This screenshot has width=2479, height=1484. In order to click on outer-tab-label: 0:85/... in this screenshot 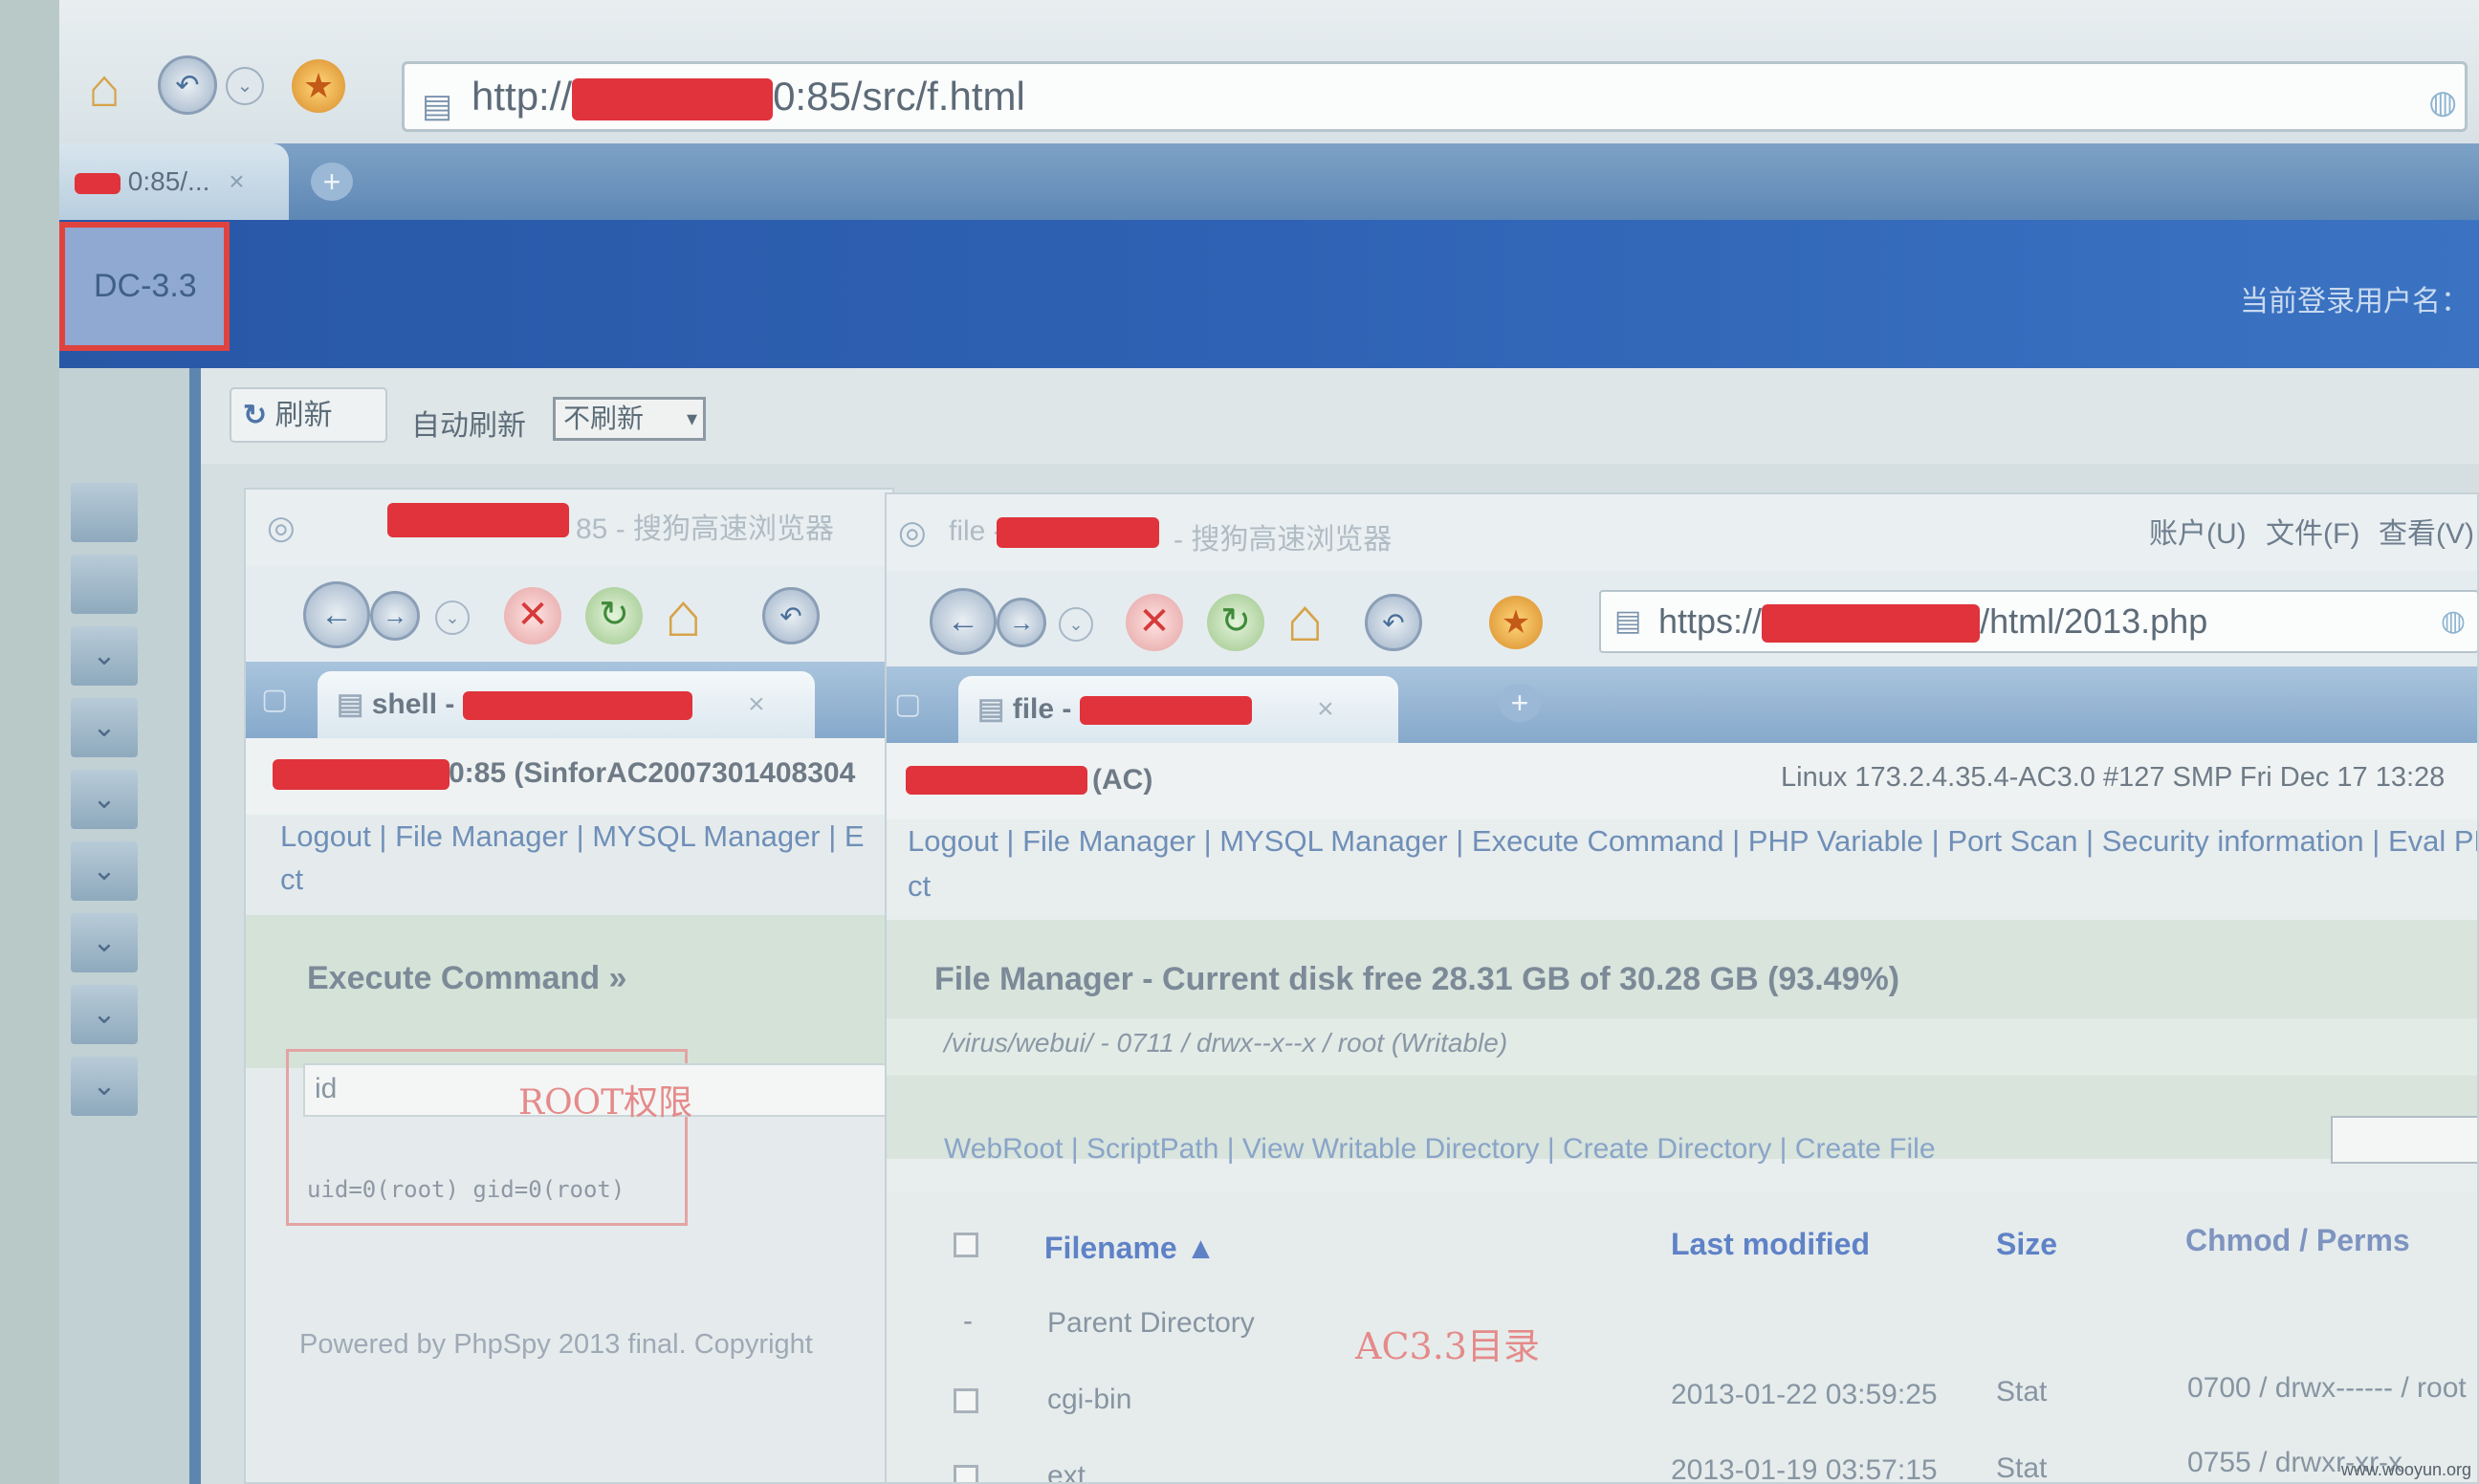, I will do `click(168, 181)`.